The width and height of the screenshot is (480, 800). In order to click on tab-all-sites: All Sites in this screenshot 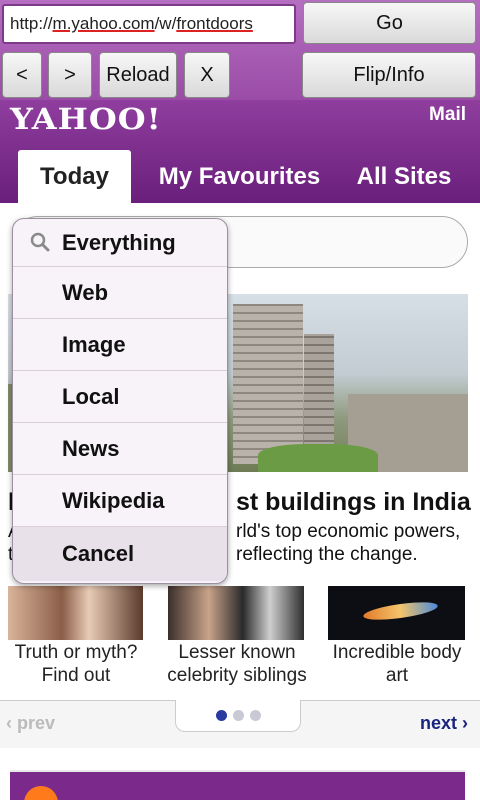, I will do `click(404, 176)`.